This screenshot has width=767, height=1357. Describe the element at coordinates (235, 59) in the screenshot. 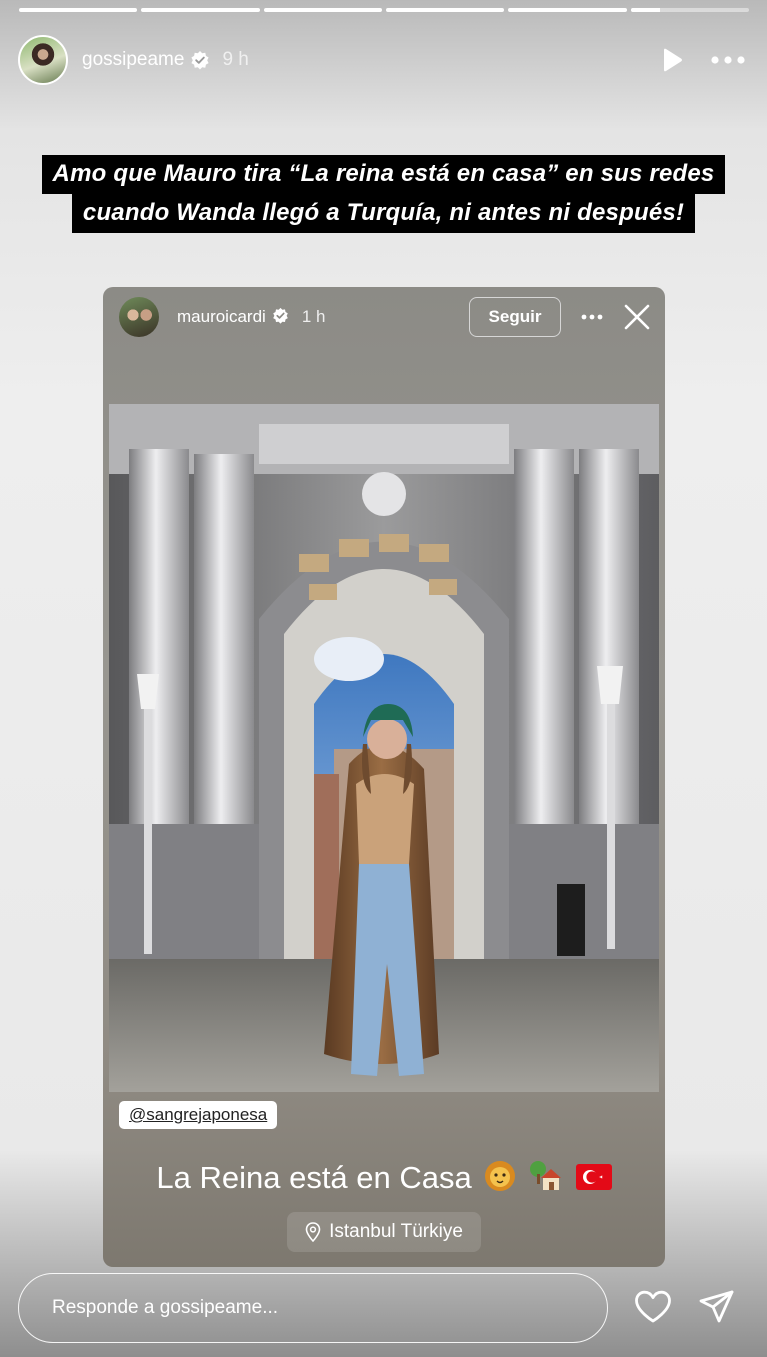

I see `story-timestamp: 9 h` at that location.